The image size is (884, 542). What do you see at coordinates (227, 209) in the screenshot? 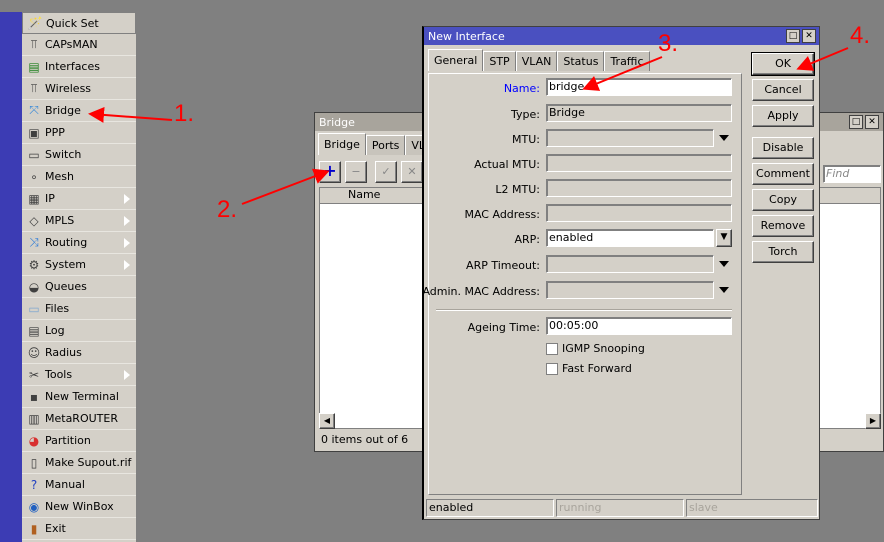
I see `annotation-2: 2.` at bounding box center [227, 209].